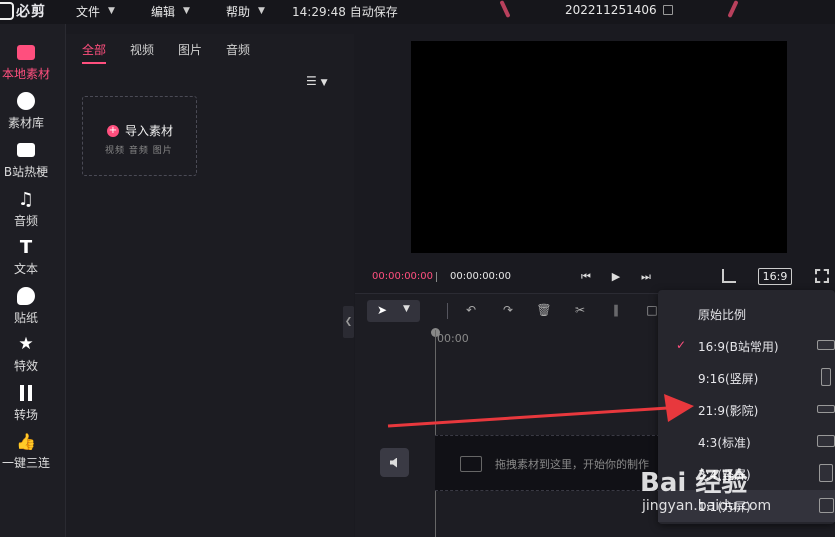  I want to click on sidebar-item-bilibili-memes: B站热梗, so click(26, 160).